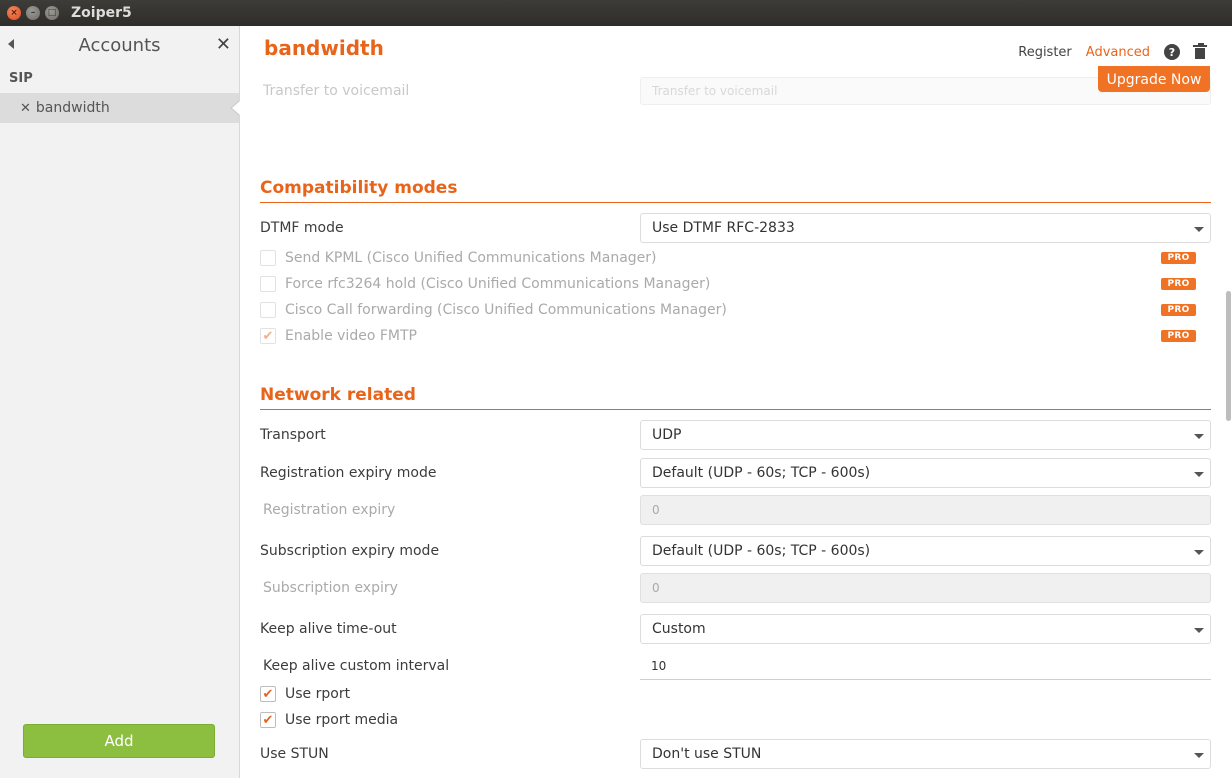  What do you see at coordinates (52, 13) in the screenshot?
I see `window-maximize-button: □` at bounding box center [52, 13].